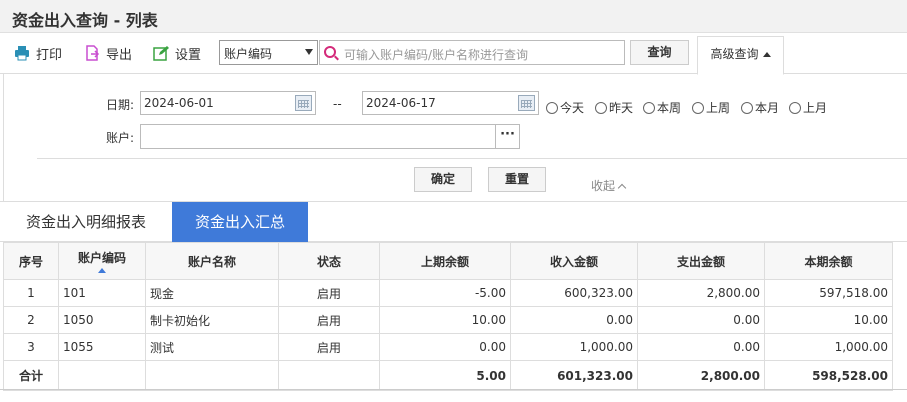 This screenshot has width=907, height=402. What do you see at coordinates (188, 55) in the screenshot?
I see `settings-label: 设置` at bounding box center [188, 55].